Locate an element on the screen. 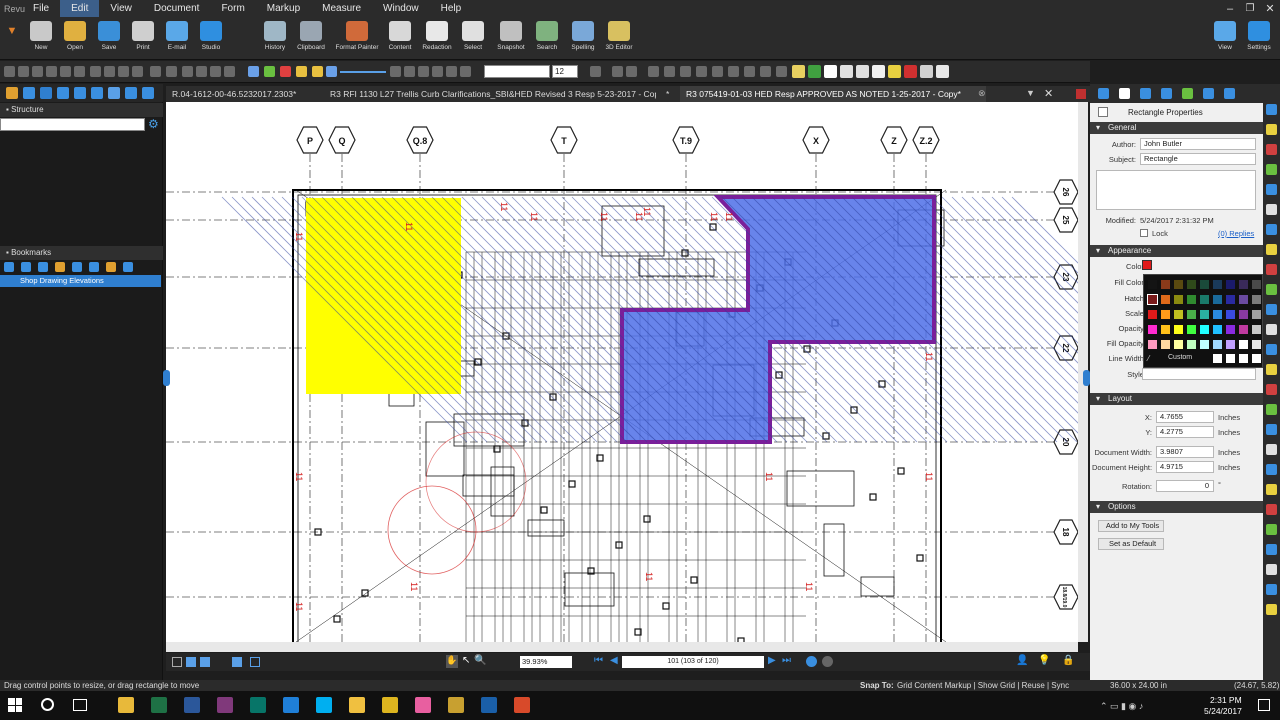 Image resolution: width=1280 pixels, height=720 pixels. menu-window: Window is located at coordinates (401, 8).